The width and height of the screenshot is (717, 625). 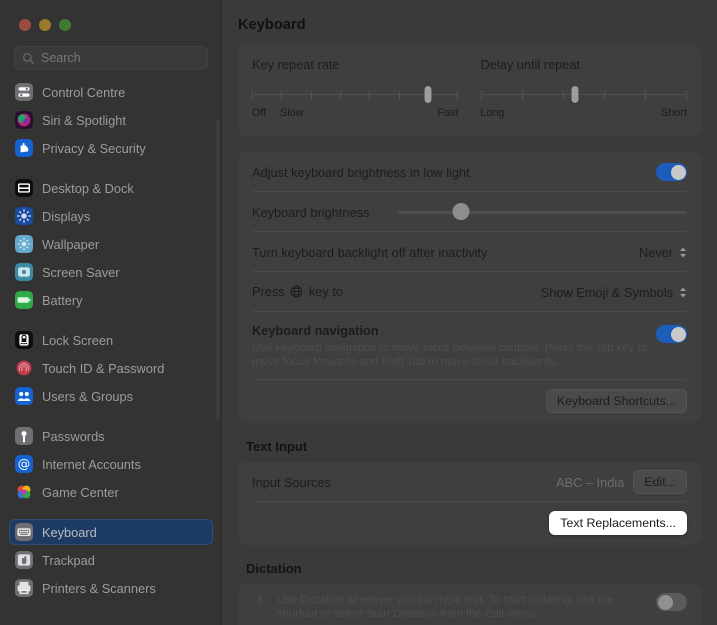 I want to click on sidebar-item-lock-screen: Lock Screen, so click(x=111, y=340).